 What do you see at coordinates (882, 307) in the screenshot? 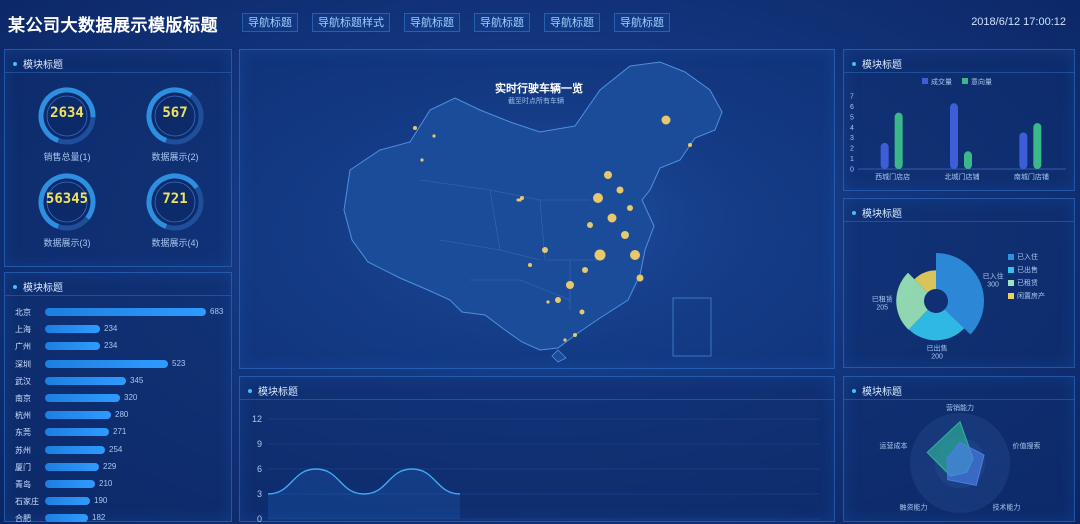
I see `slice-value: 205` at bounding box center [882, 307].